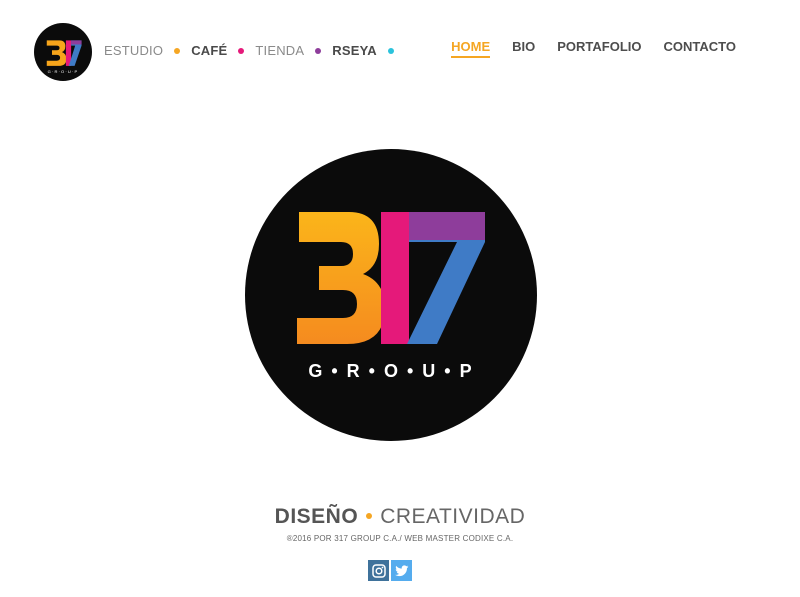 This screenshot has width=800, height=597. What do you see at coordinates (390, 570) in the screenshot?
I see `social-links` at bounding box center [390, 570].